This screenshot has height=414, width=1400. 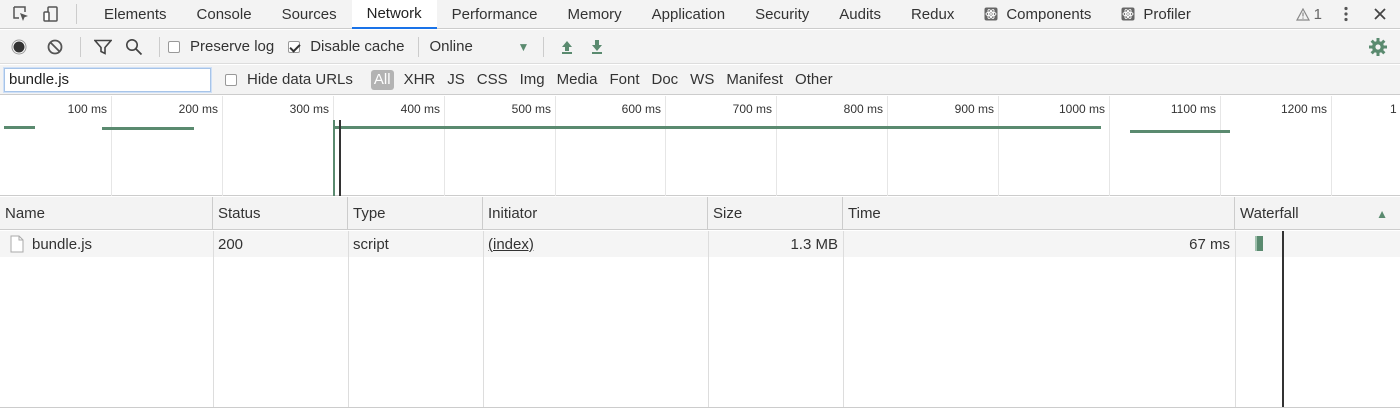 I want to click on tab-label: Redux, so click(x=932, y=14).